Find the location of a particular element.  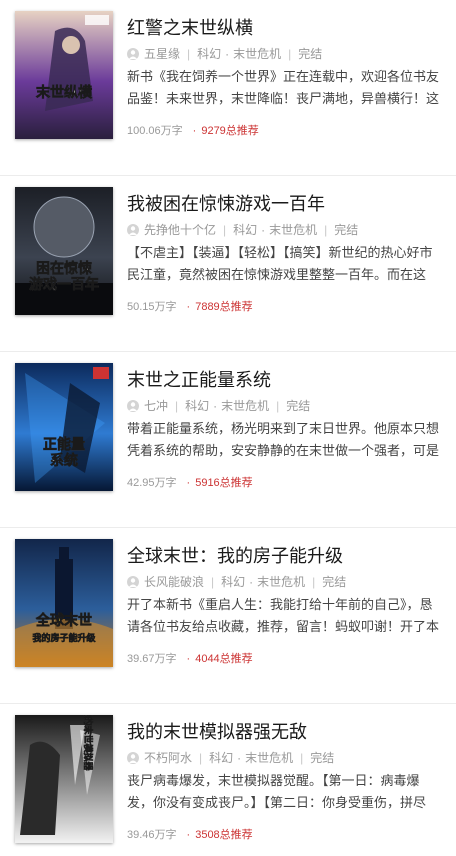

cover-title-text: 困在惊悚 is located at coordinates (64, 268).